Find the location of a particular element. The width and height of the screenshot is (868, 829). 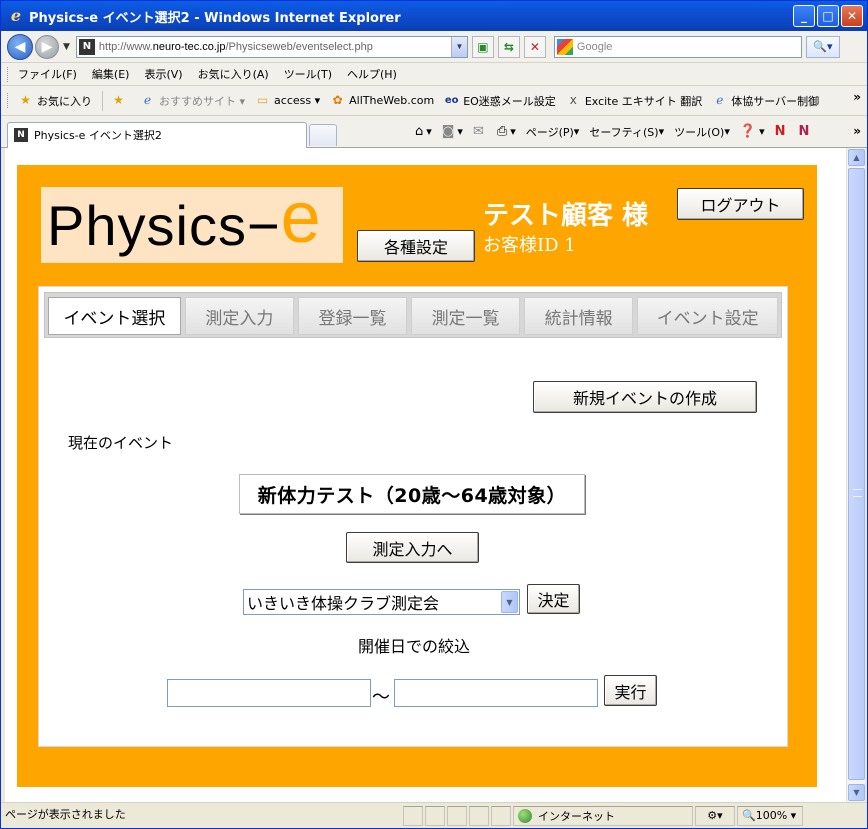

tab-statistics: 統計情報 is located at coordinates (579, 316).